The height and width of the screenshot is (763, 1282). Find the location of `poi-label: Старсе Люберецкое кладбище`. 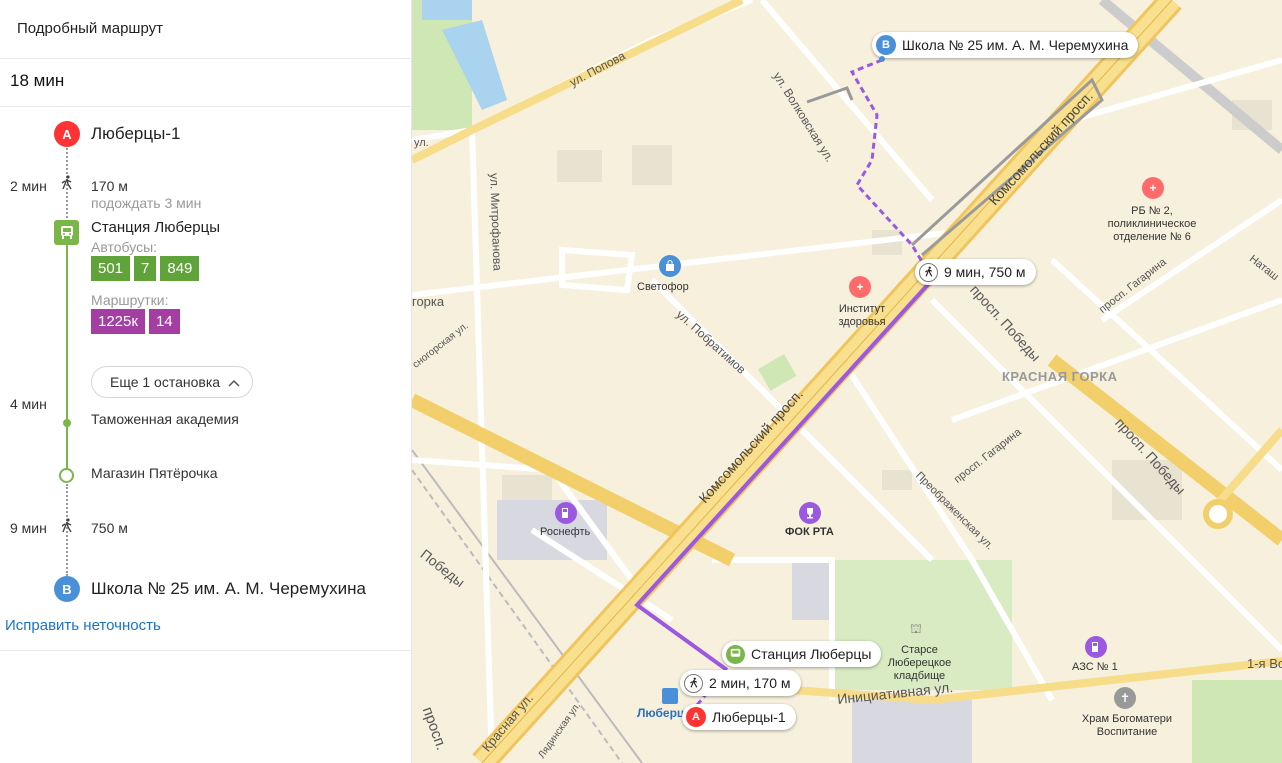

poi-label: Старсе Люберецкое кладбище is located at coordinates (919, 663).